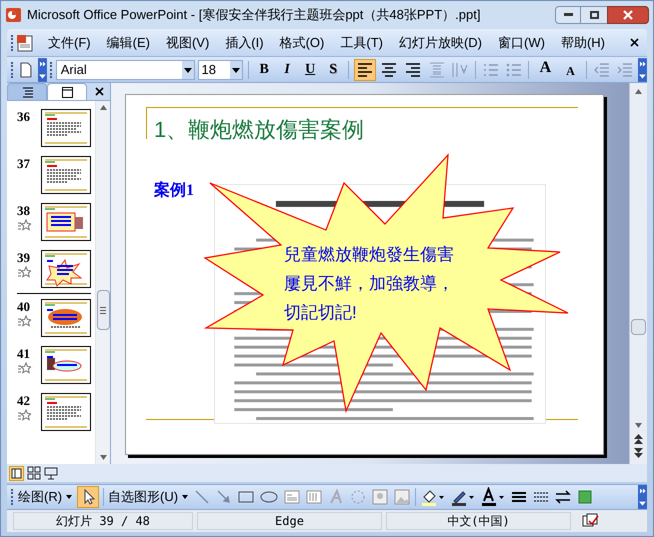  Describe the element at coordinates (333, 70) in the screenshot. I see `shadow-button: S` at that location.